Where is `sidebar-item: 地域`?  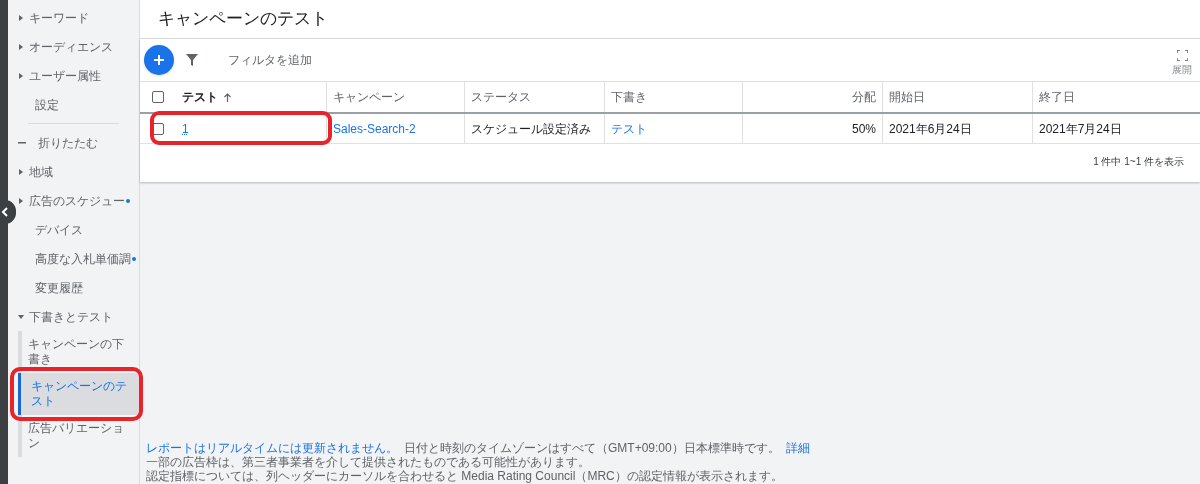 sidebar-item: 地域 is located at coordinates (41, 171).